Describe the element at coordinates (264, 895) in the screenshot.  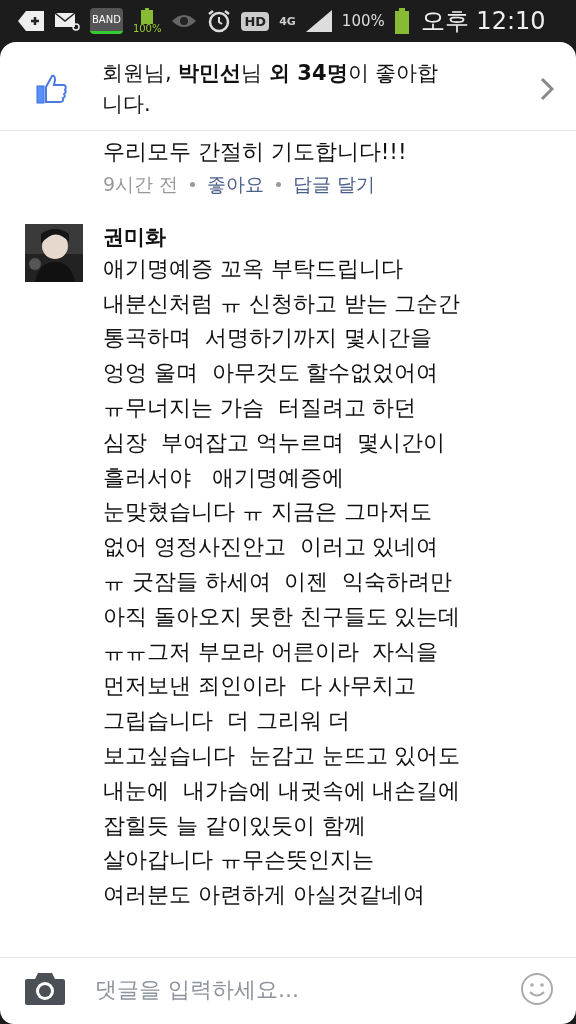
I see `comment-text: 여러분도 아련하게 아실것같네여` at that location.